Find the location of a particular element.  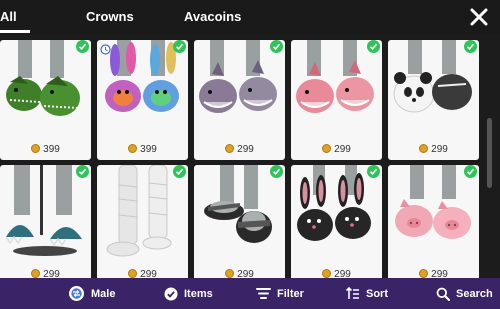

monster-claw-slippers-image is located at coordinates (43, 210).